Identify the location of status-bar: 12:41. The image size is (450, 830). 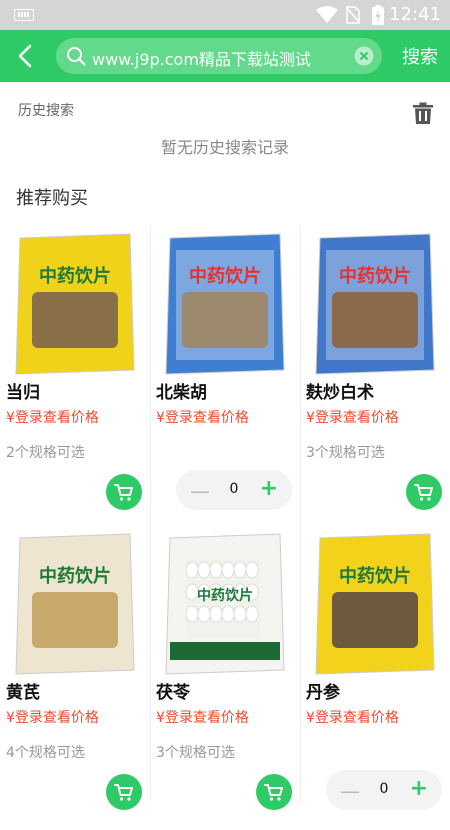
(225, 15).